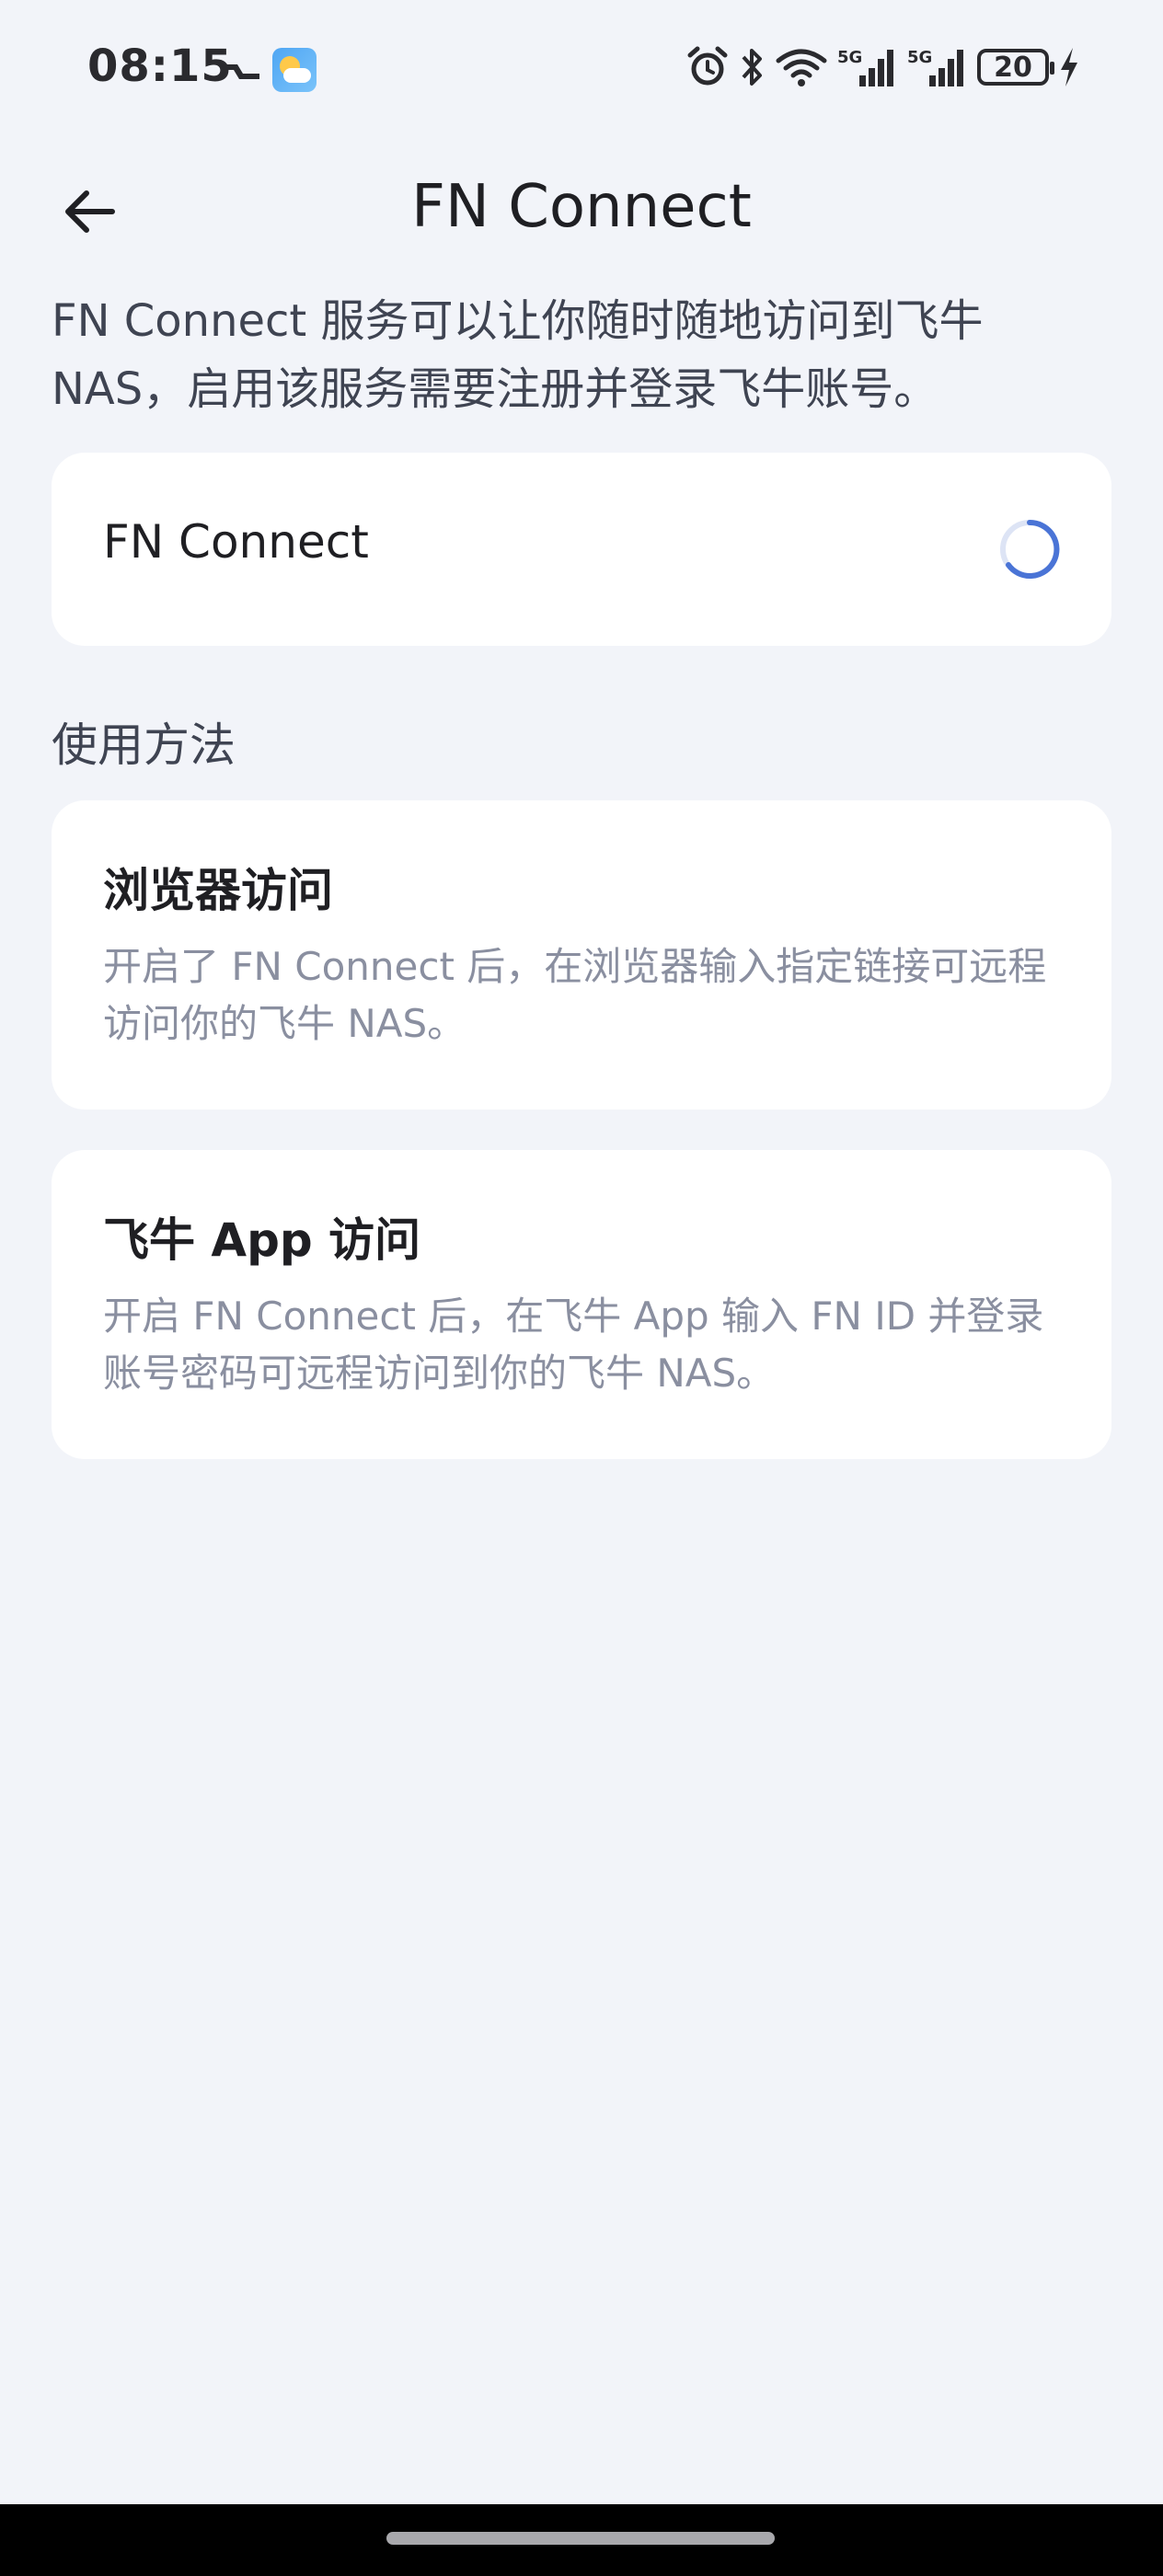 This screenshot has width=1163, height=2576. I want to click on status-time: 08:15, so click(160, 66).